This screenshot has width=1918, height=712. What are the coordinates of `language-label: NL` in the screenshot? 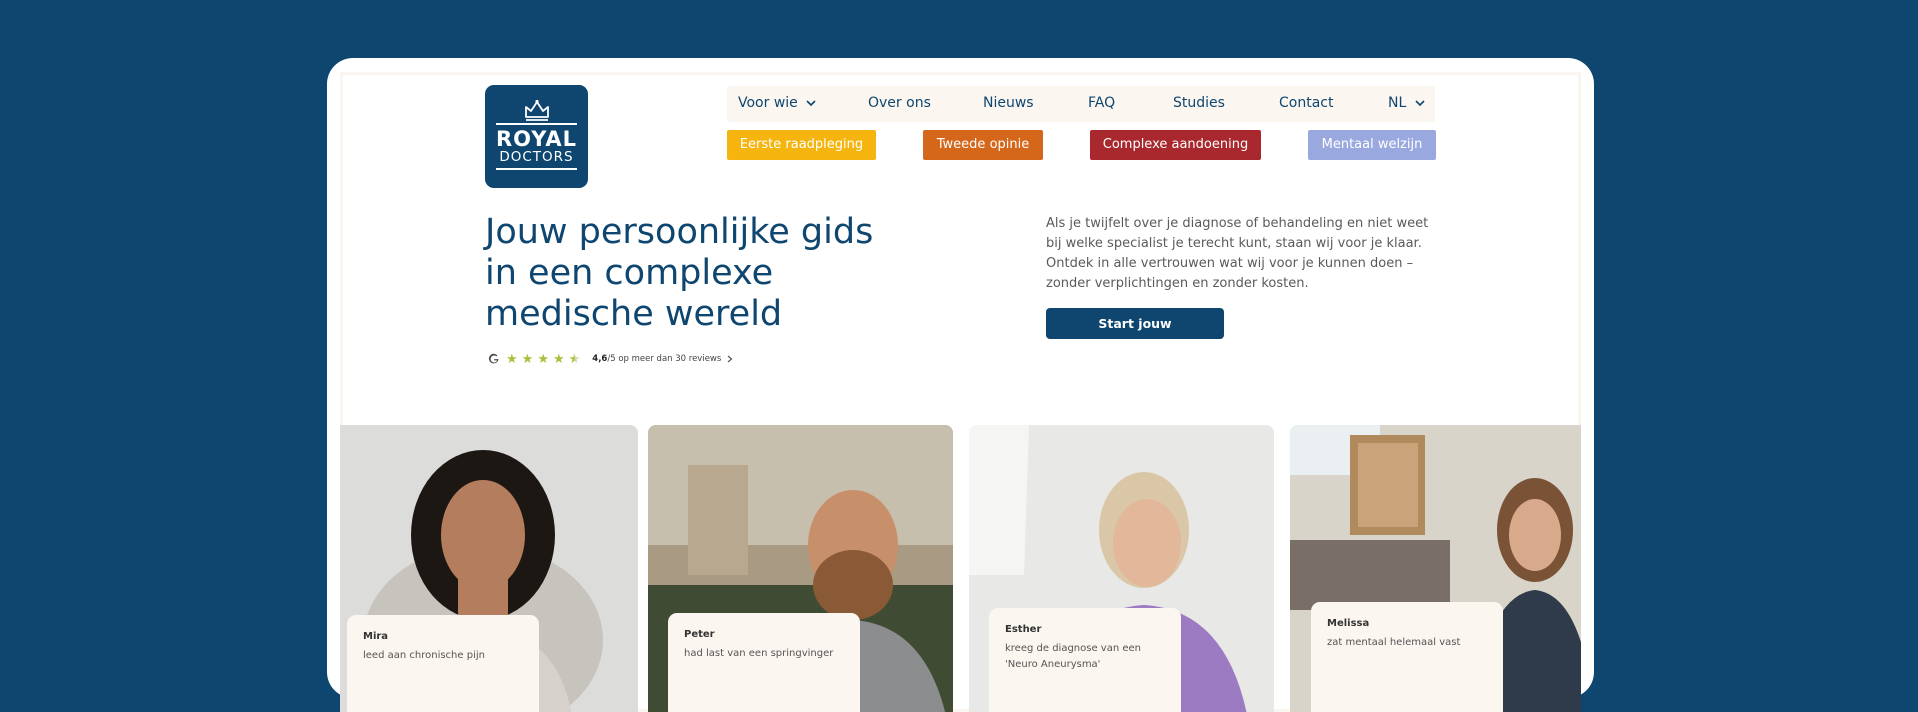 It's located at (1397, 103).